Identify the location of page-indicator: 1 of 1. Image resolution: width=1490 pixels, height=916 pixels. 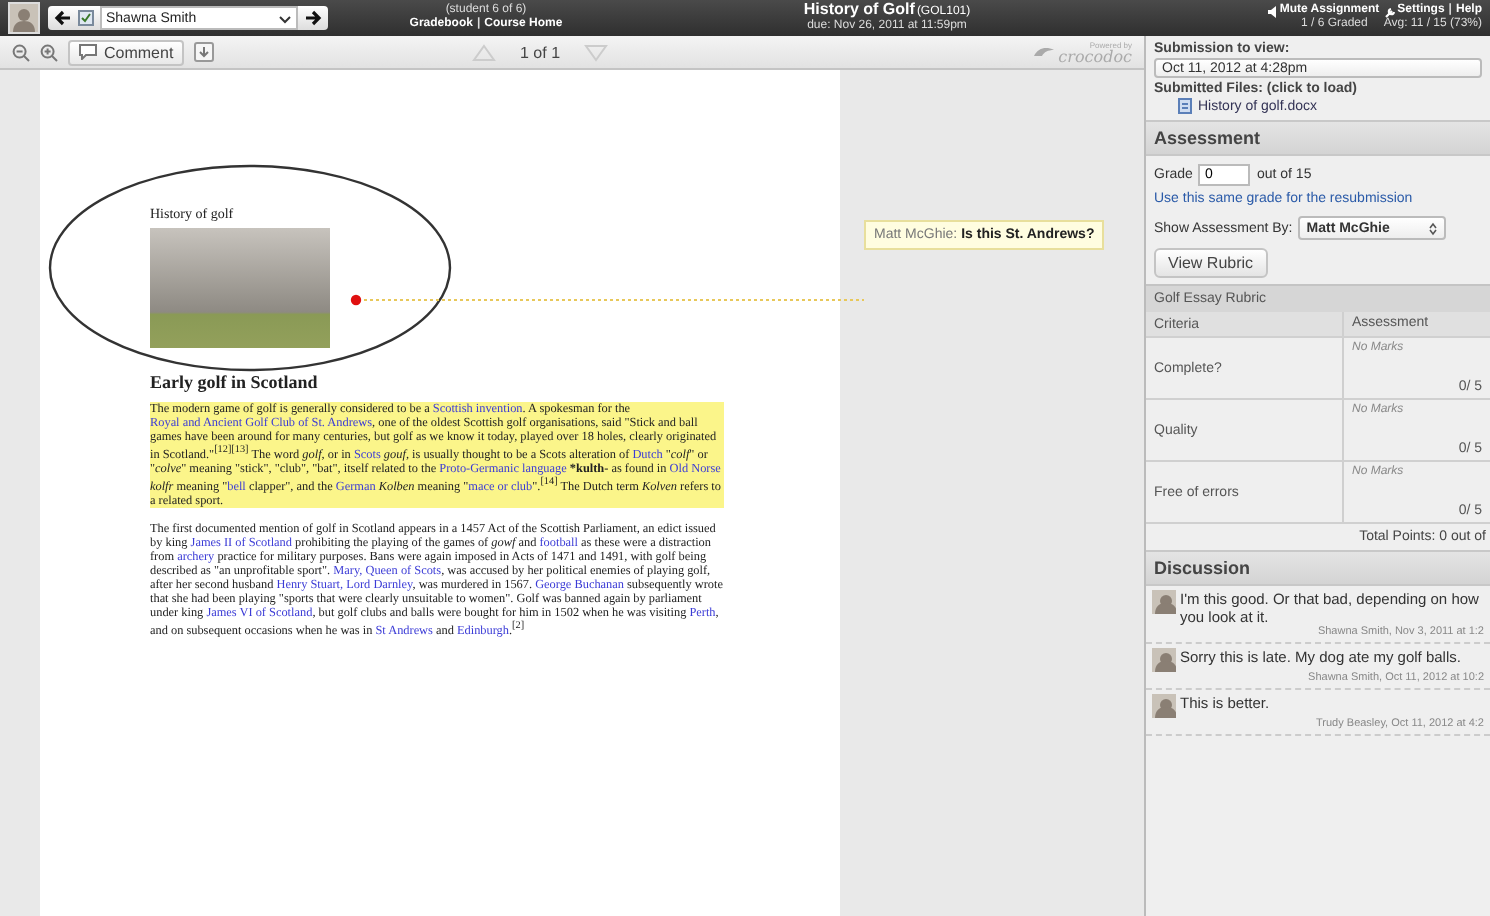
(540, 52).